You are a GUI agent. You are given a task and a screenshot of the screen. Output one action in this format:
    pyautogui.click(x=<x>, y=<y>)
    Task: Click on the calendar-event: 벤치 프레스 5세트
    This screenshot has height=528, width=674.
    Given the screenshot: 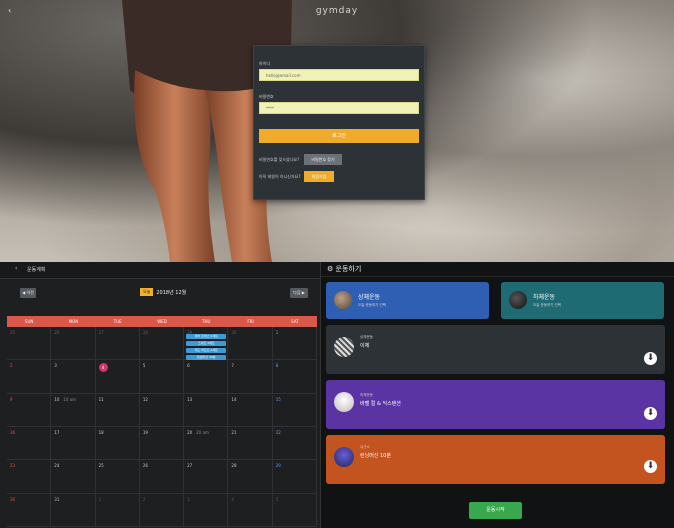 What is the action you would take?
    pyautogui.click(x=206, y=336)
    